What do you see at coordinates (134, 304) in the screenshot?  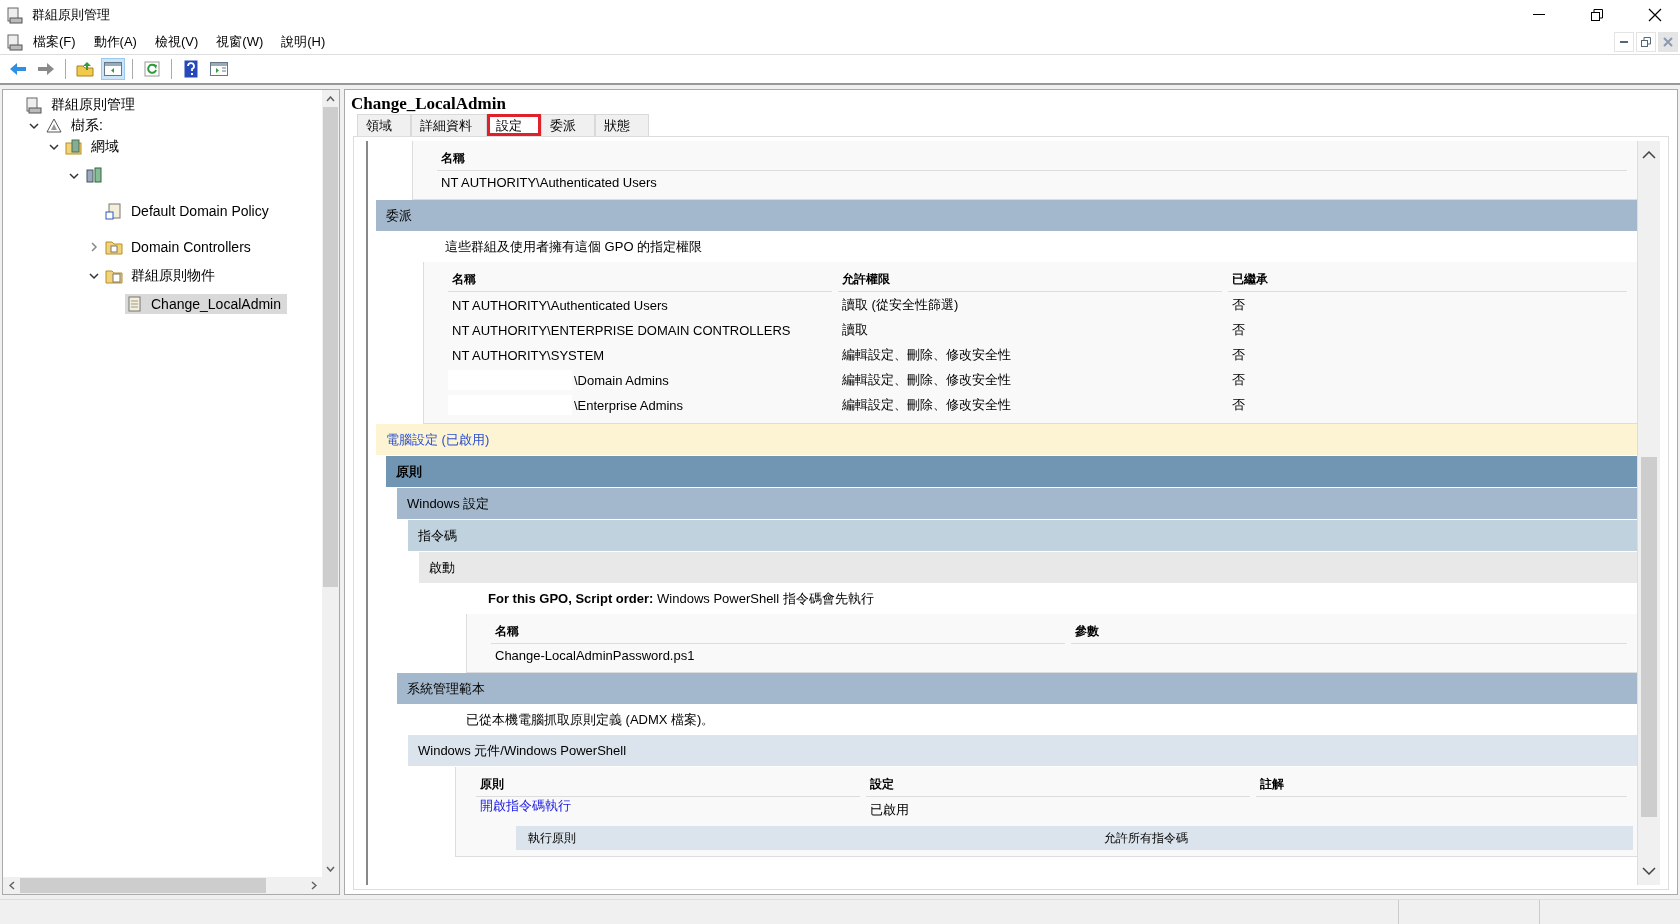 I see `scroll-icon` at bounding box center [134, 304].